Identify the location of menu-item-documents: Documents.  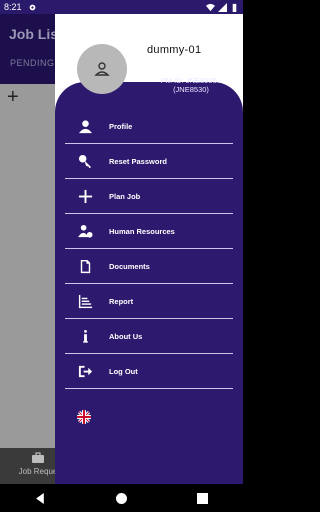
(149, 266).